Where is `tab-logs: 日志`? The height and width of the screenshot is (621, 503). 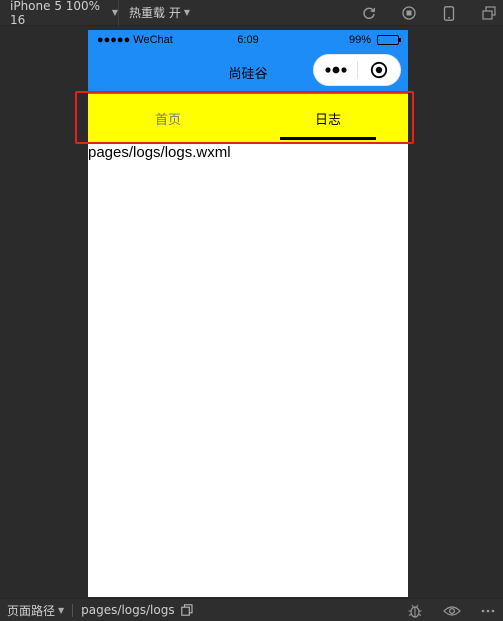 tab-logs: 日志 is located at coordinates (328, 118).